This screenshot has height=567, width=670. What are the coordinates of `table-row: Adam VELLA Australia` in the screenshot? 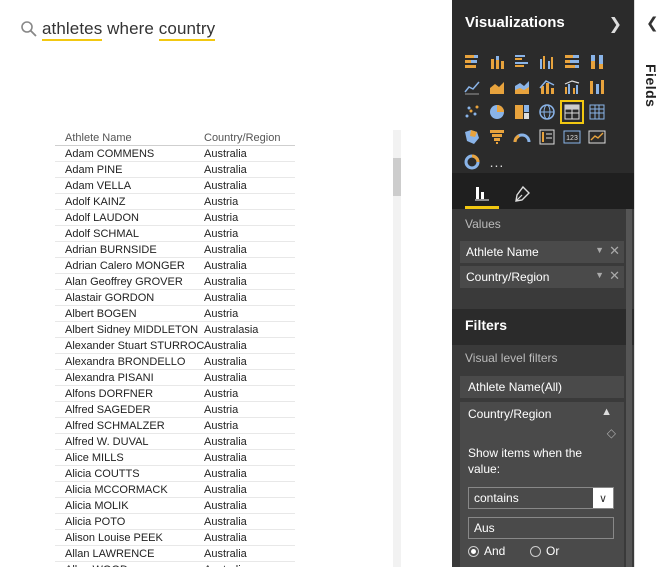 It's located at (175, 186).